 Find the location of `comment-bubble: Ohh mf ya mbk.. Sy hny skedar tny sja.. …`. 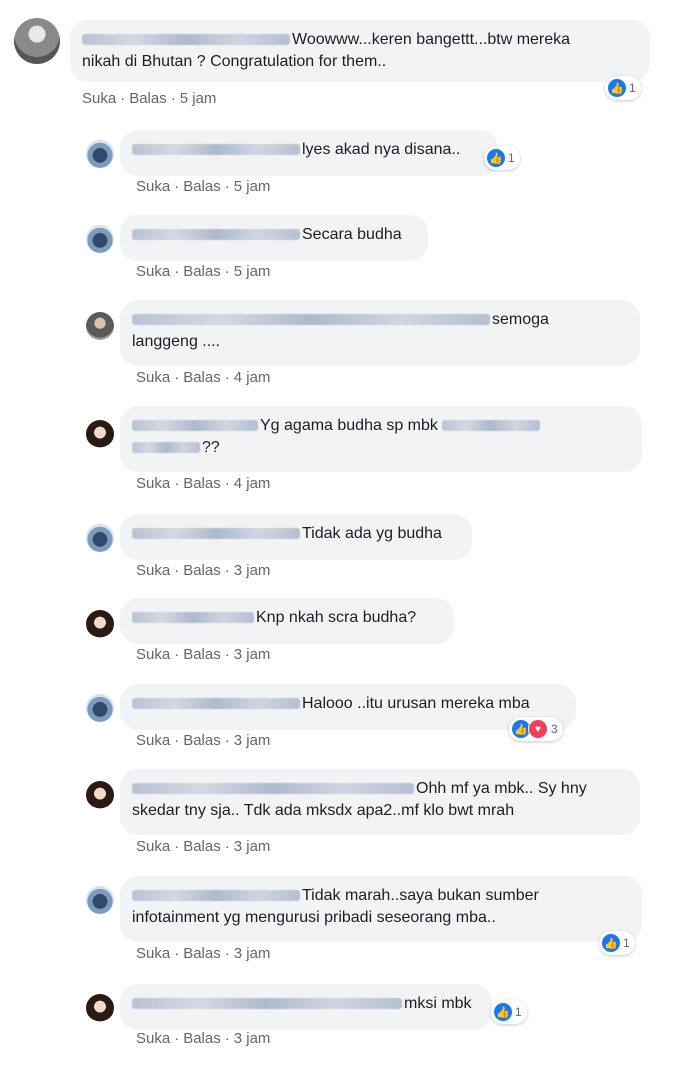

comment-bubble: Ohh mf ya mbk.. Sy hny skedar tny sja.. … is located at coordinates (380, 802).